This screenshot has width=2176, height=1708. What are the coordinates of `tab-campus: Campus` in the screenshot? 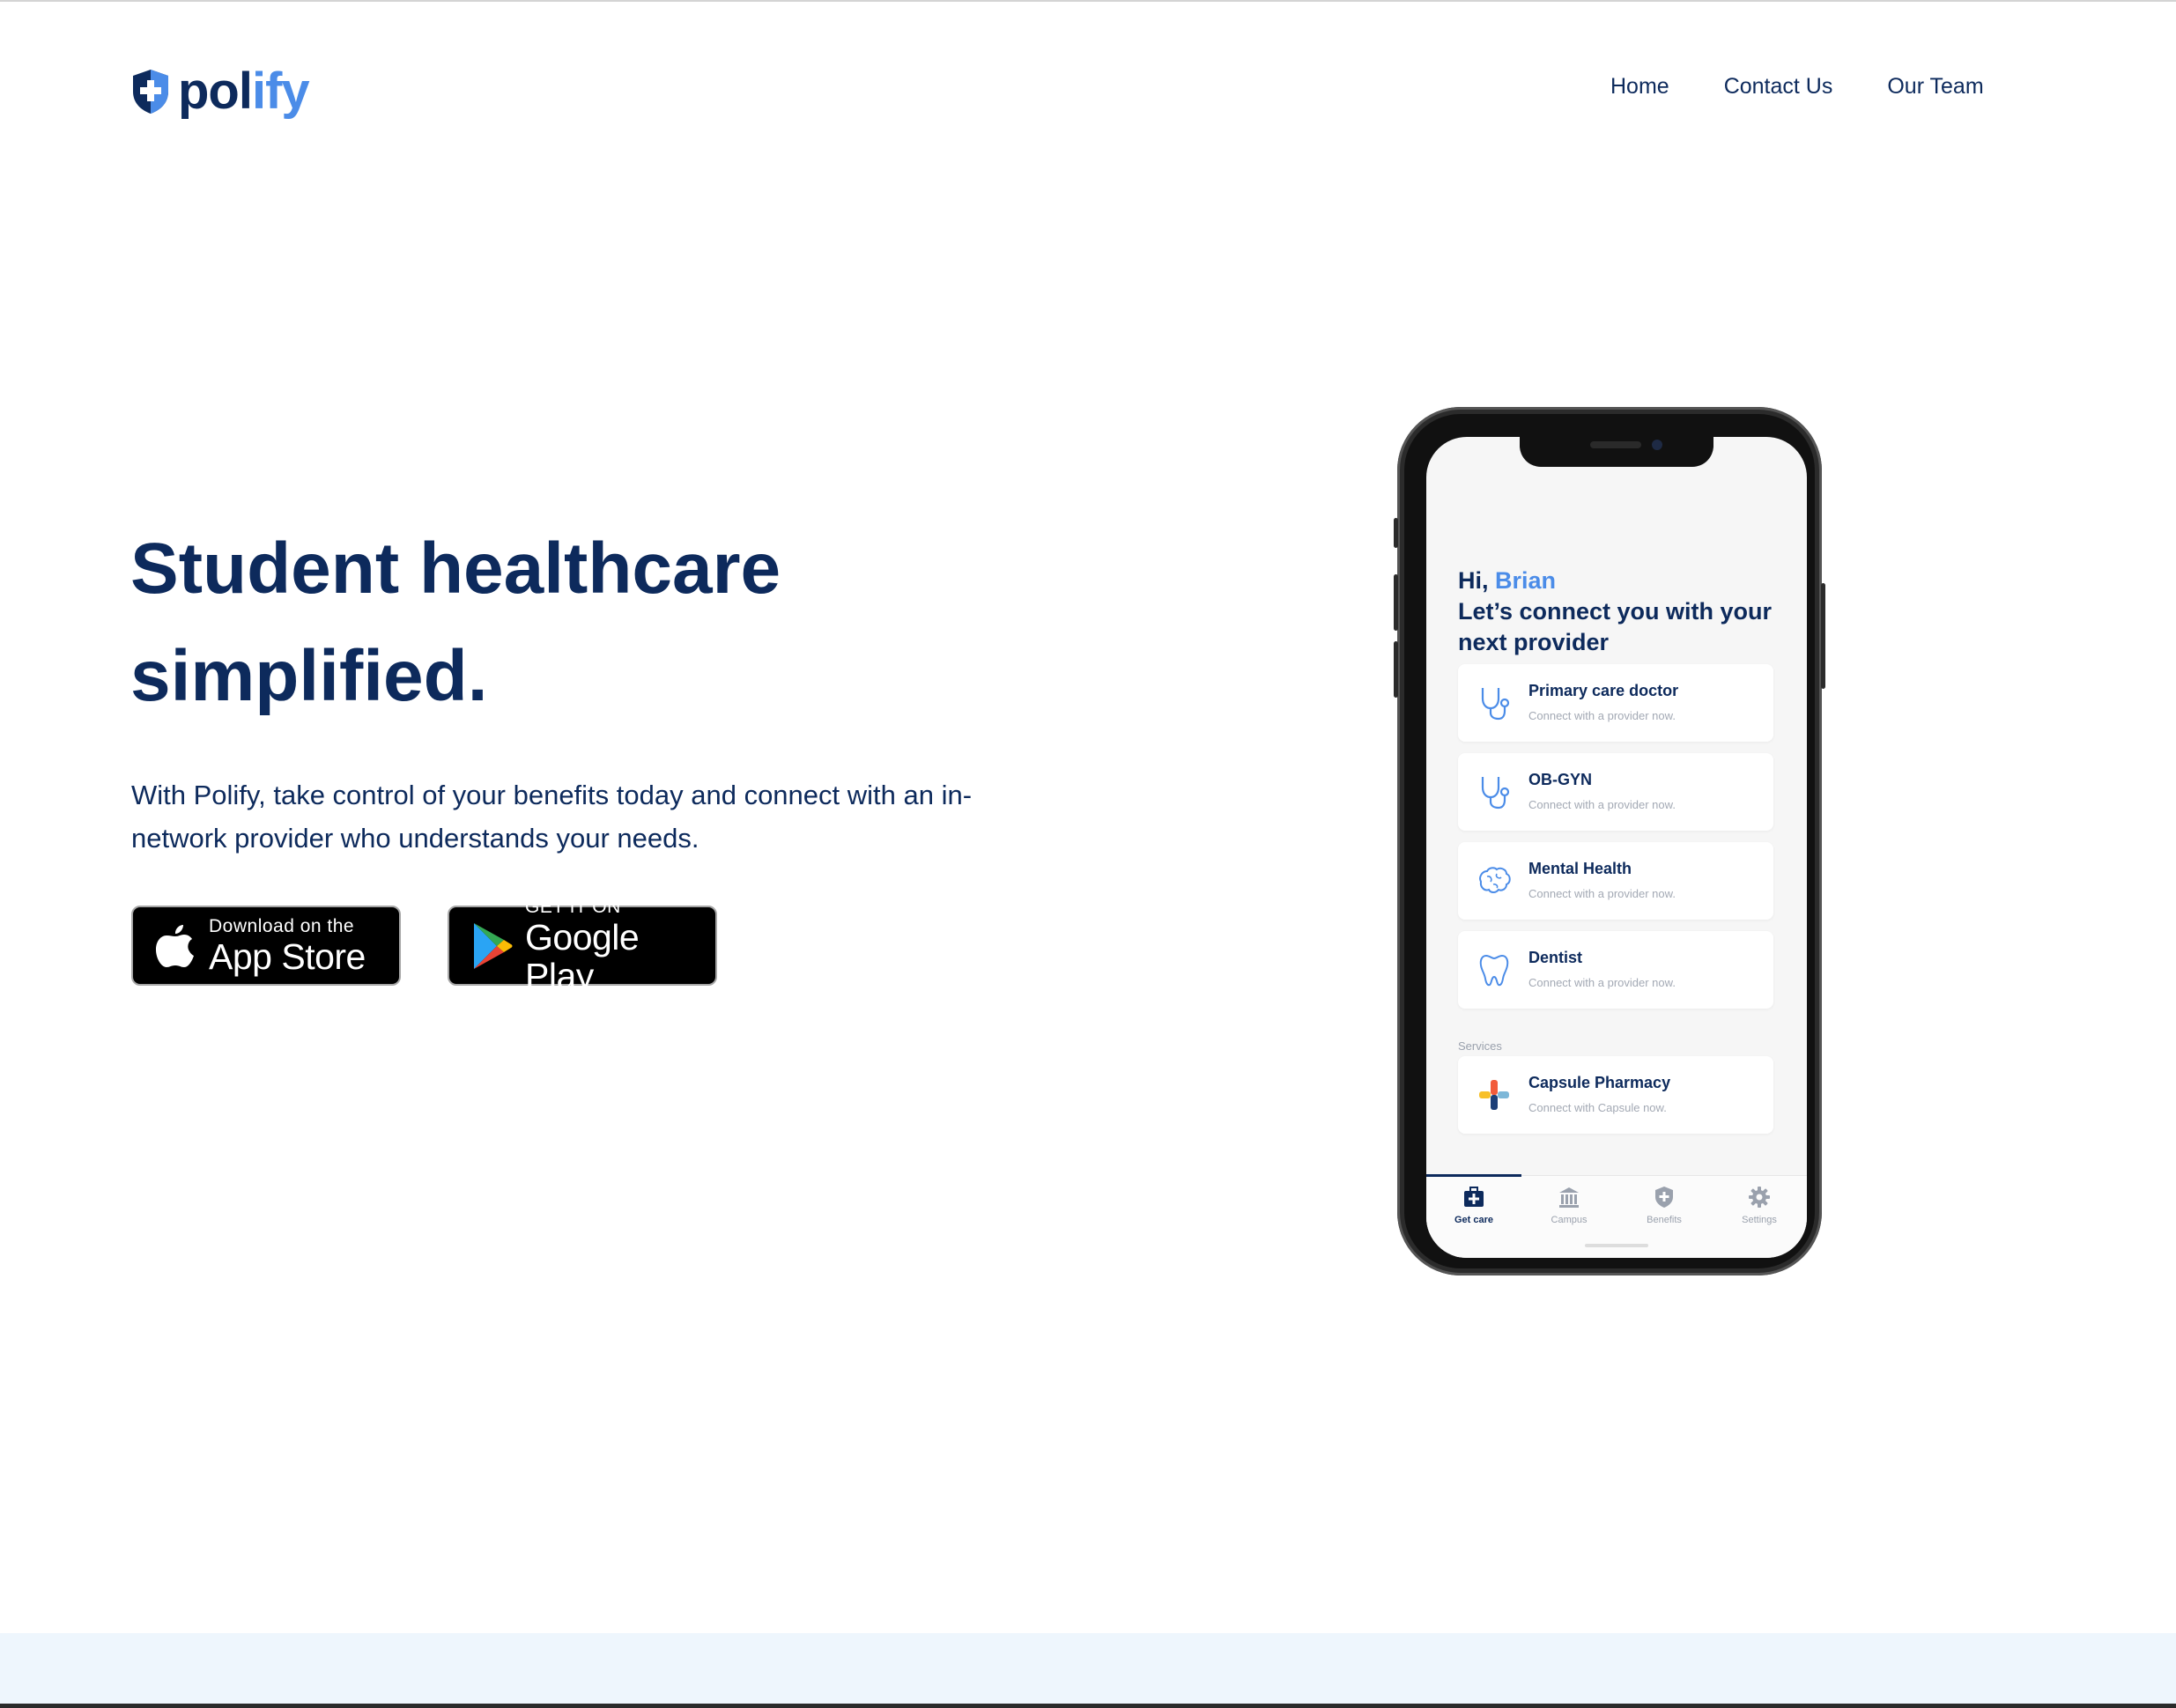 It's located at (1569, 1203).